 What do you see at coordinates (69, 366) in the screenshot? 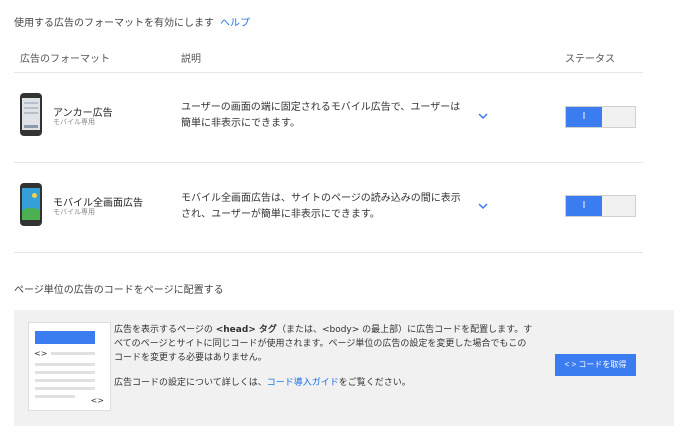
I see `page-code-illustration: <> <>` at bounding box center [69, 366].